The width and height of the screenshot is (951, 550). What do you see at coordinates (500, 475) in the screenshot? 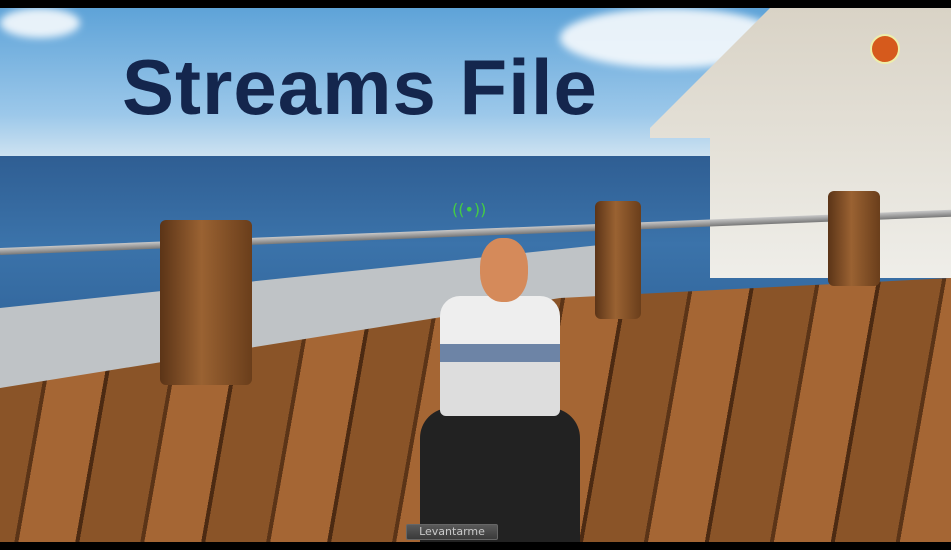
I see `avatar-legs` at bounding box center [500, 475].